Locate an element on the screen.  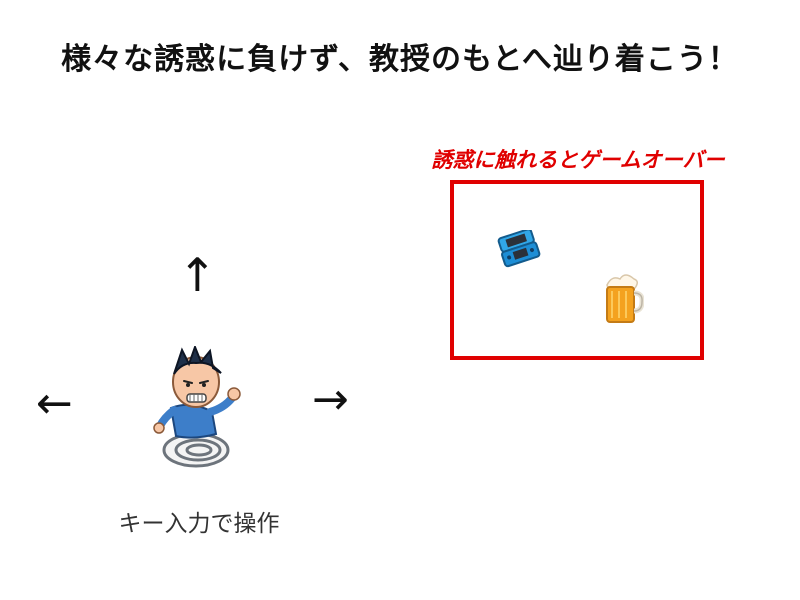
controls-caption: キー入力で操作 is located at coordinates (199, 524).